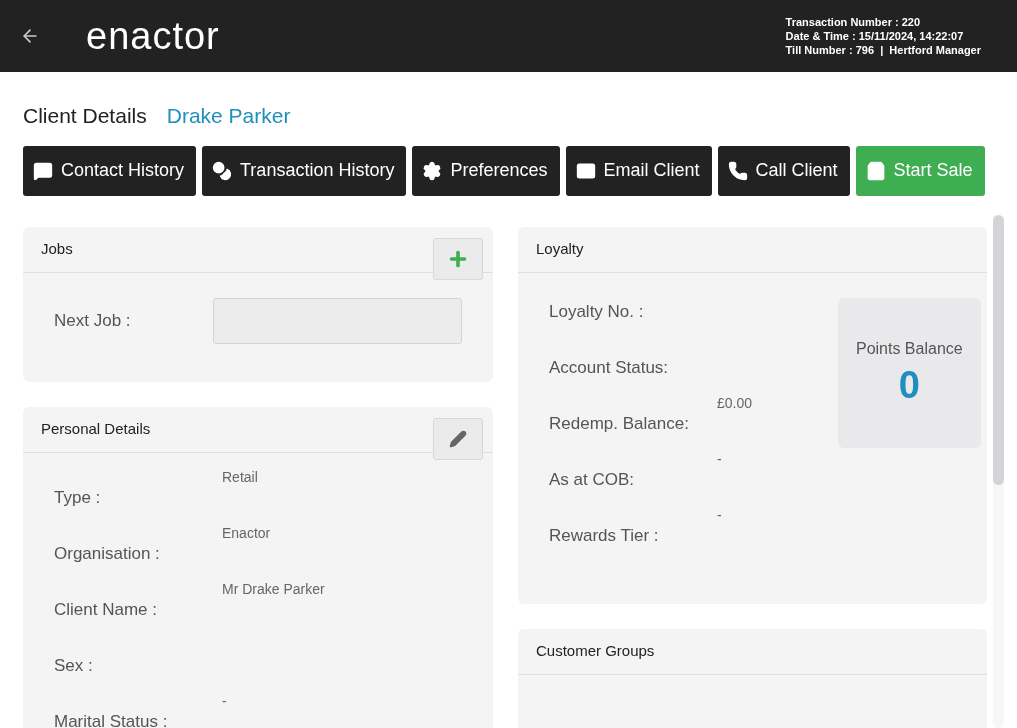 This screenshot has height=728, width=1017. Describe the element at coordinates (619, 424) in the screenshot. I see `field-label: Redemp. Balance:` at that location.